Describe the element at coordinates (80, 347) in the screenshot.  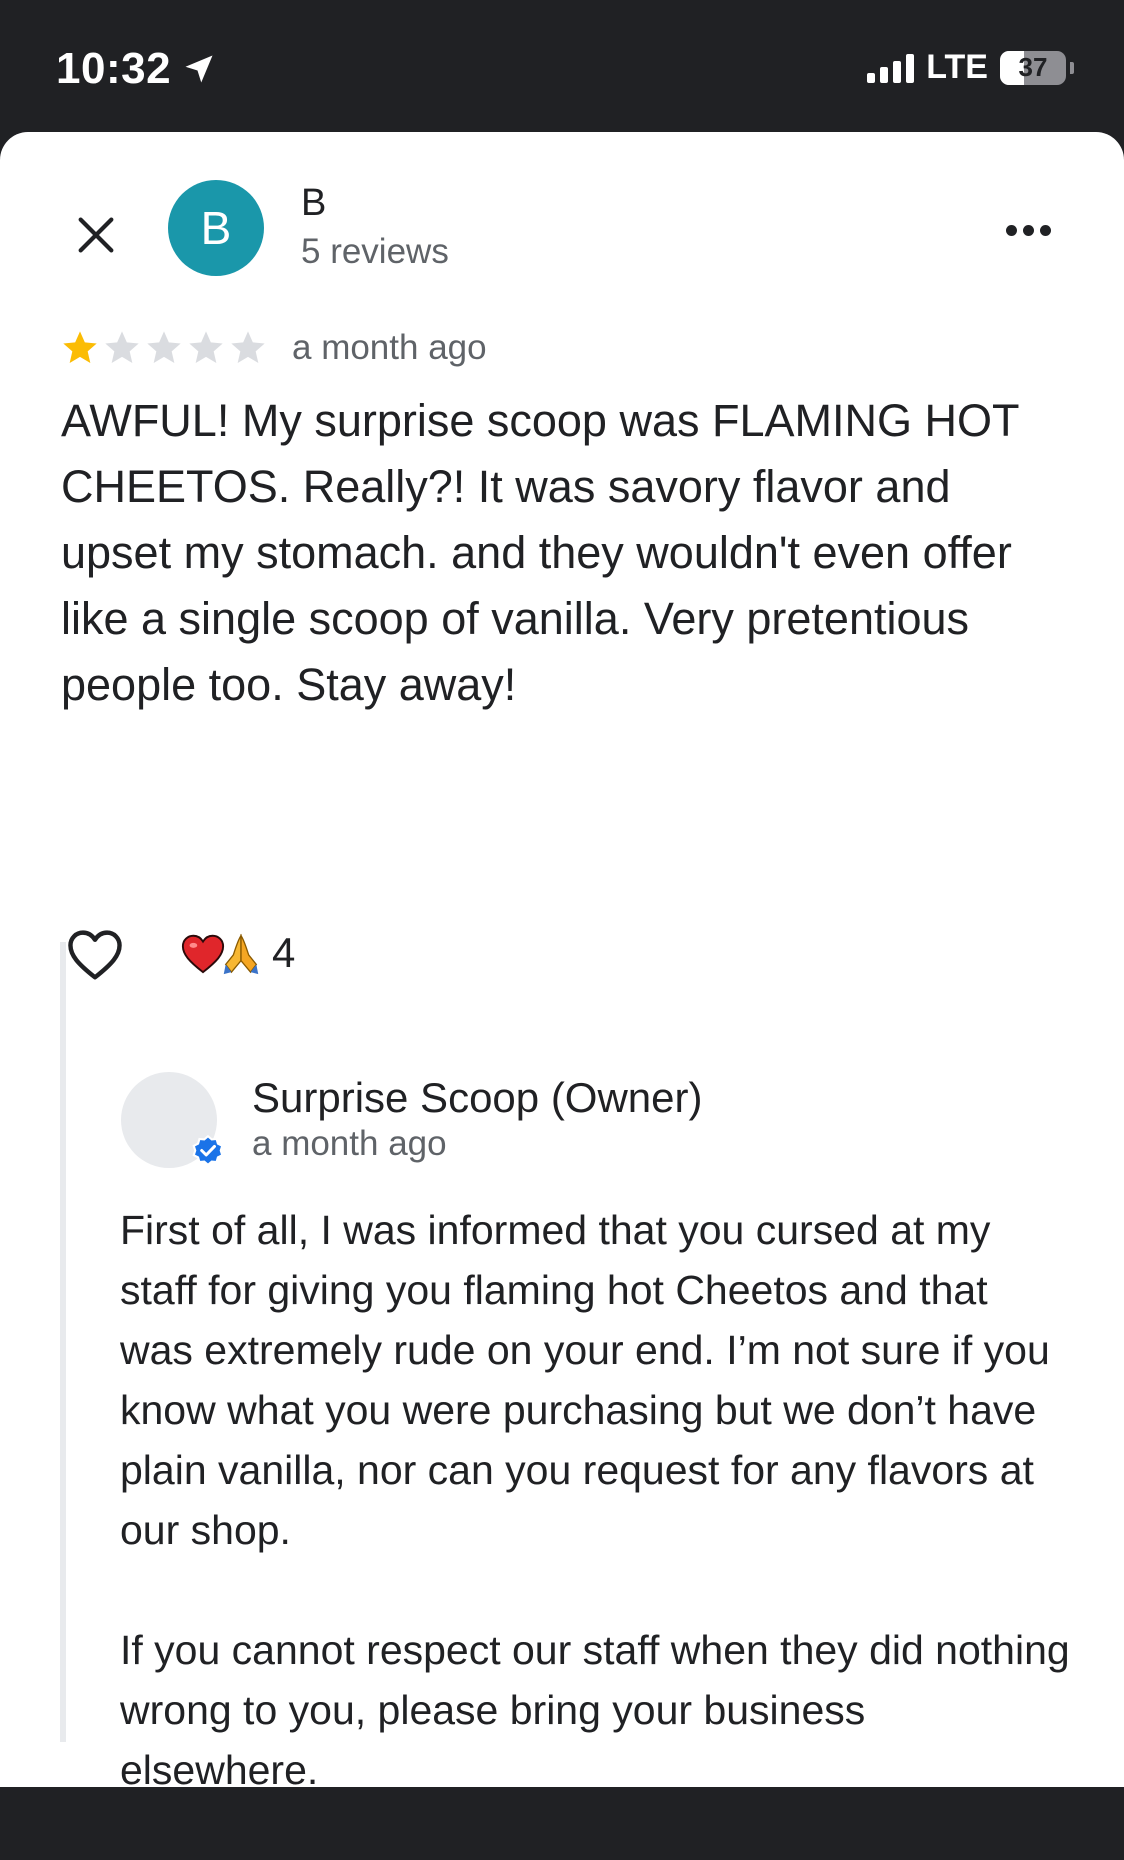
I see `star-filled-icon` at that location.